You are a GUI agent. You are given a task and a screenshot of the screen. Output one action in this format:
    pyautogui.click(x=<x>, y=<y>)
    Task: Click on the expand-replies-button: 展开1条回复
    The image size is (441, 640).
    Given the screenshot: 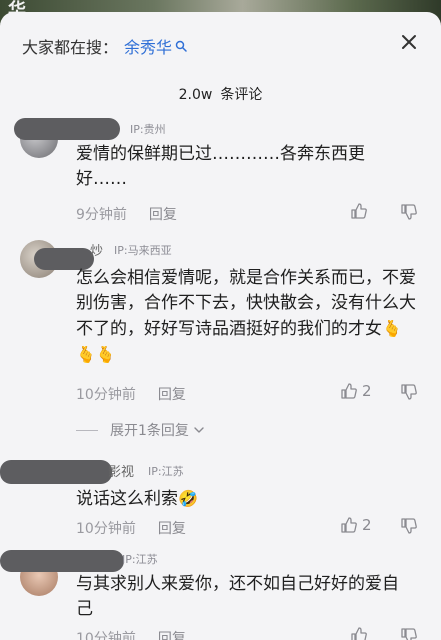 What is the action you would take?
    pyautogui.click(x=140, y=430)
    